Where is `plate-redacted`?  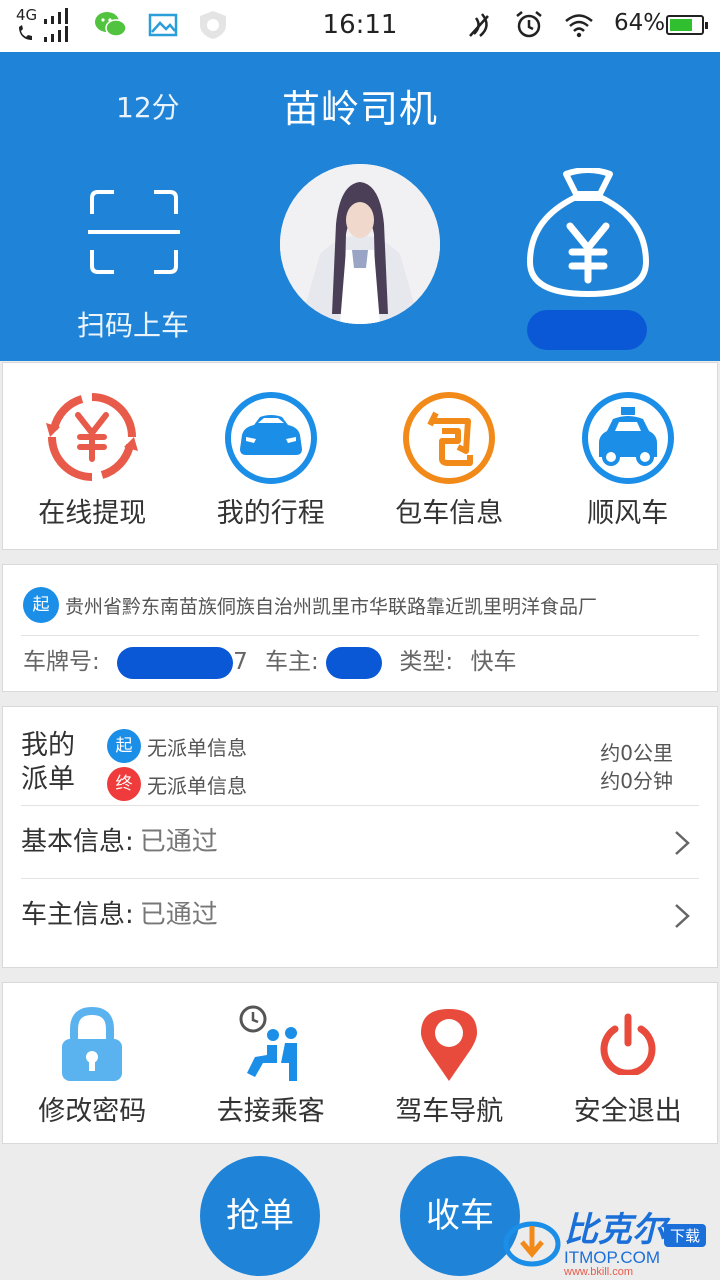
plate-redacted is located at coordinates (175, 662).